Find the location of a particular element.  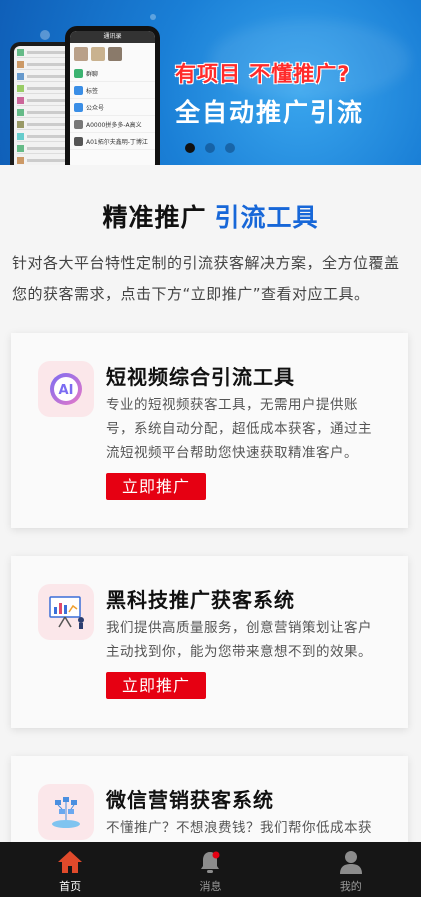

banner-headline: 有项目 不懂推广? is located at coordinates (263, 74).